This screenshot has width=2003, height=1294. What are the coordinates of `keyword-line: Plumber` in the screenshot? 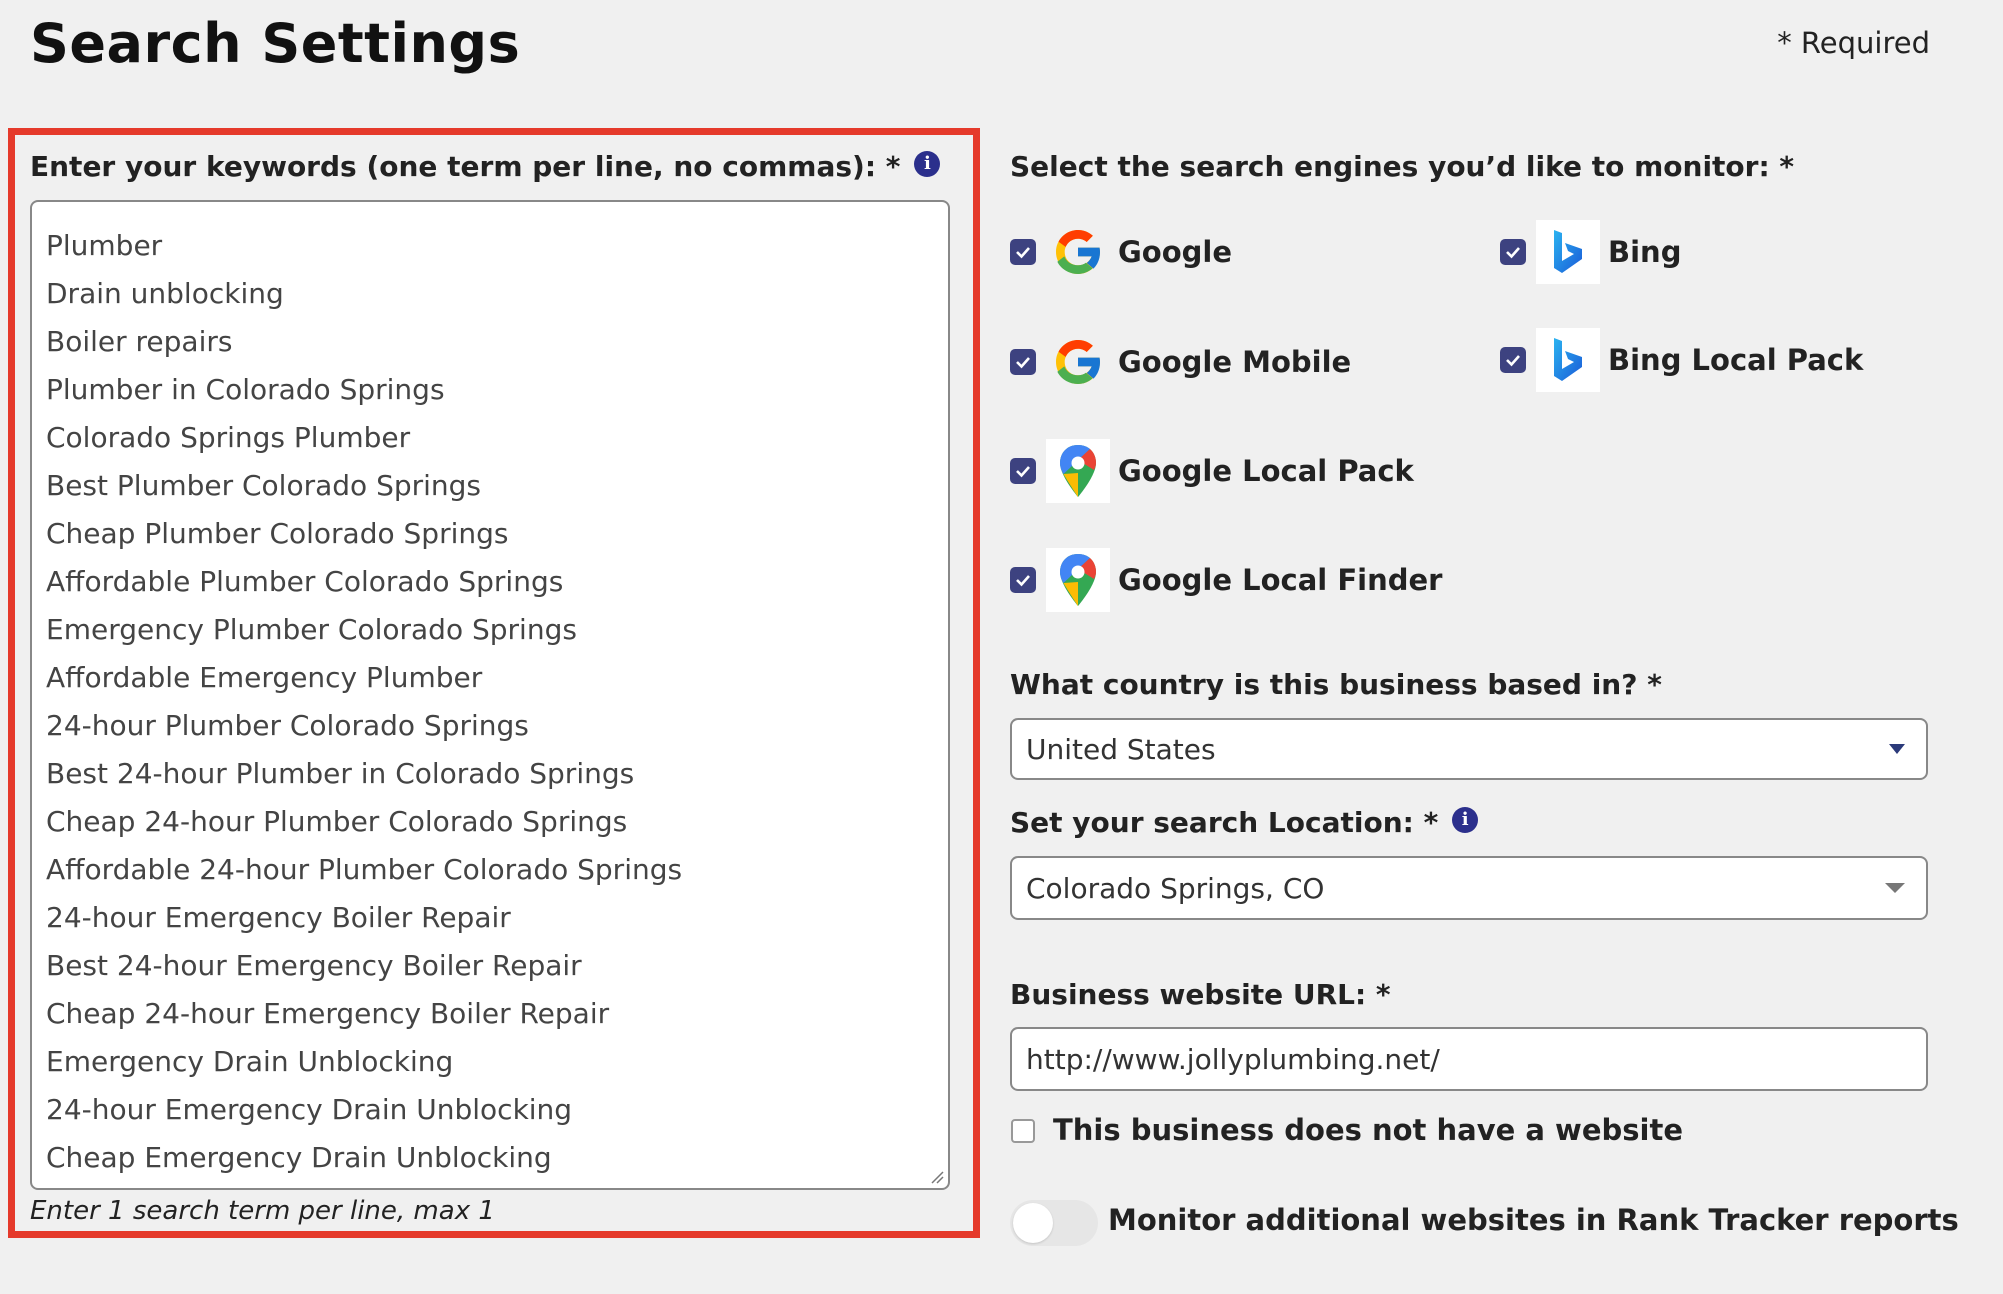 It's located at (104, 245).